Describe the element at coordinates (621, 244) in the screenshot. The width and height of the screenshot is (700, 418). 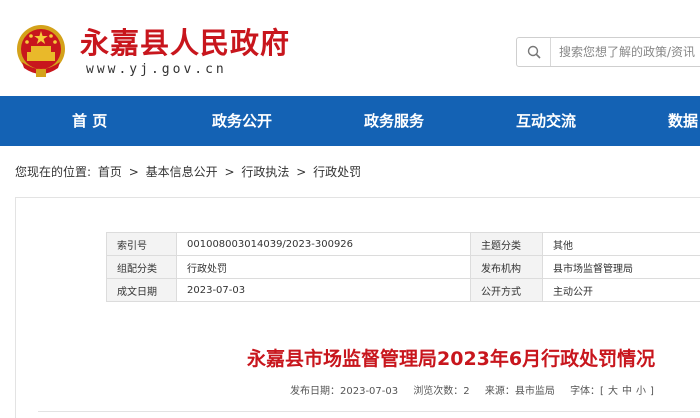
I see `topic-value: 其他` at that location.